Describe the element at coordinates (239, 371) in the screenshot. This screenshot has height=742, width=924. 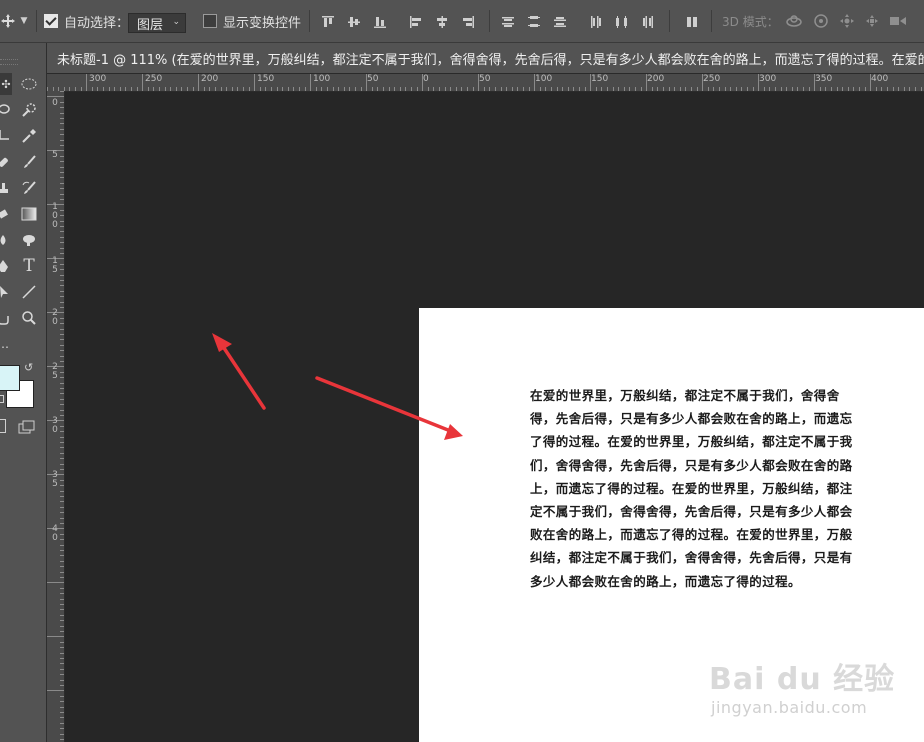
I see `annotation-arrow-up-left` at that location.